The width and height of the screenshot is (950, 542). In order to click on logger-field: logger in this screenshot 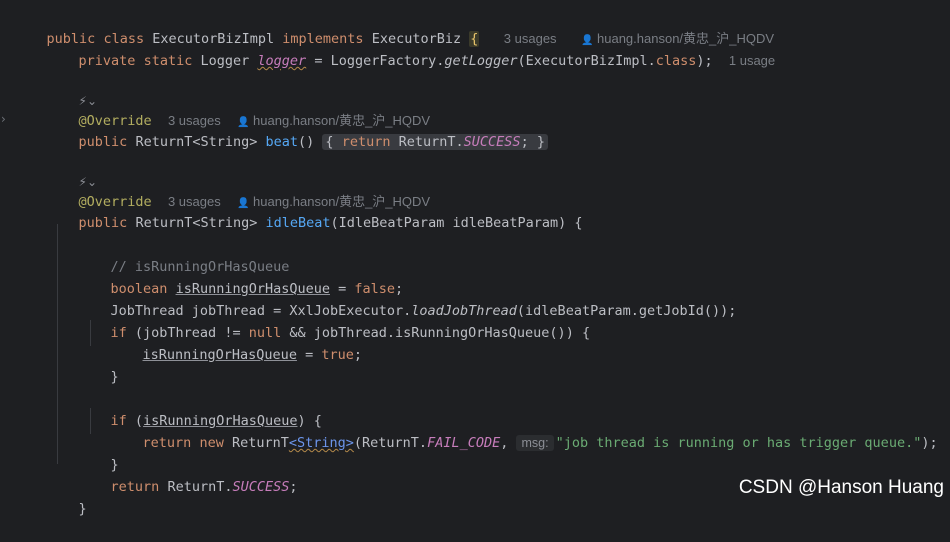, I will do `click(282, 61)`.